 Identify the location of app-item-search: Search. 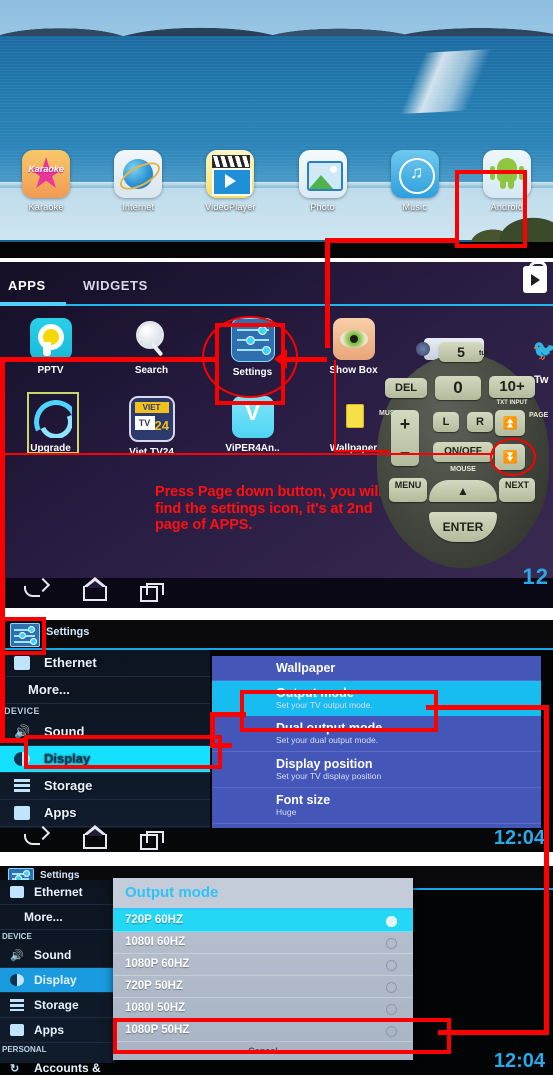
(151, 353).